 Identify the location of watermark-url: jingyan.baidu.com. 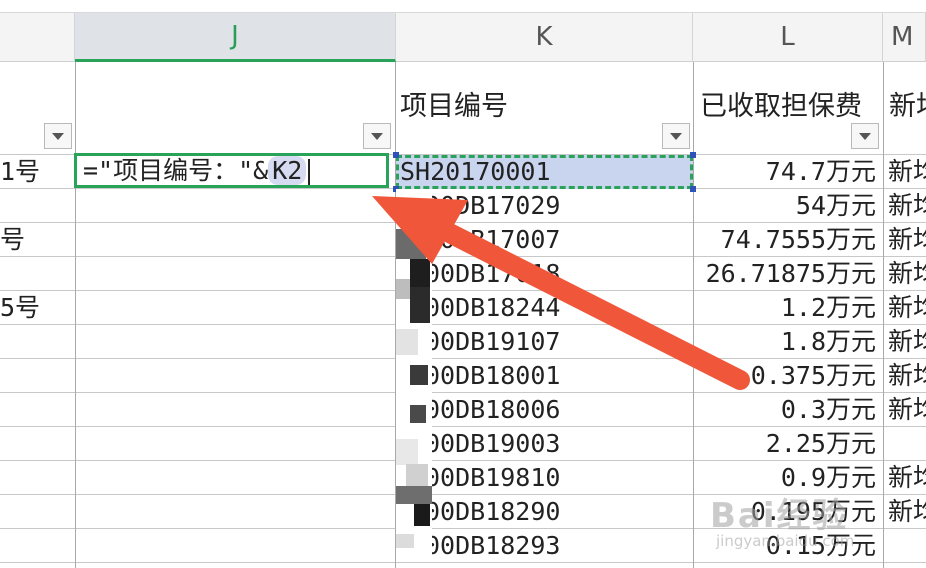
(785, 541).